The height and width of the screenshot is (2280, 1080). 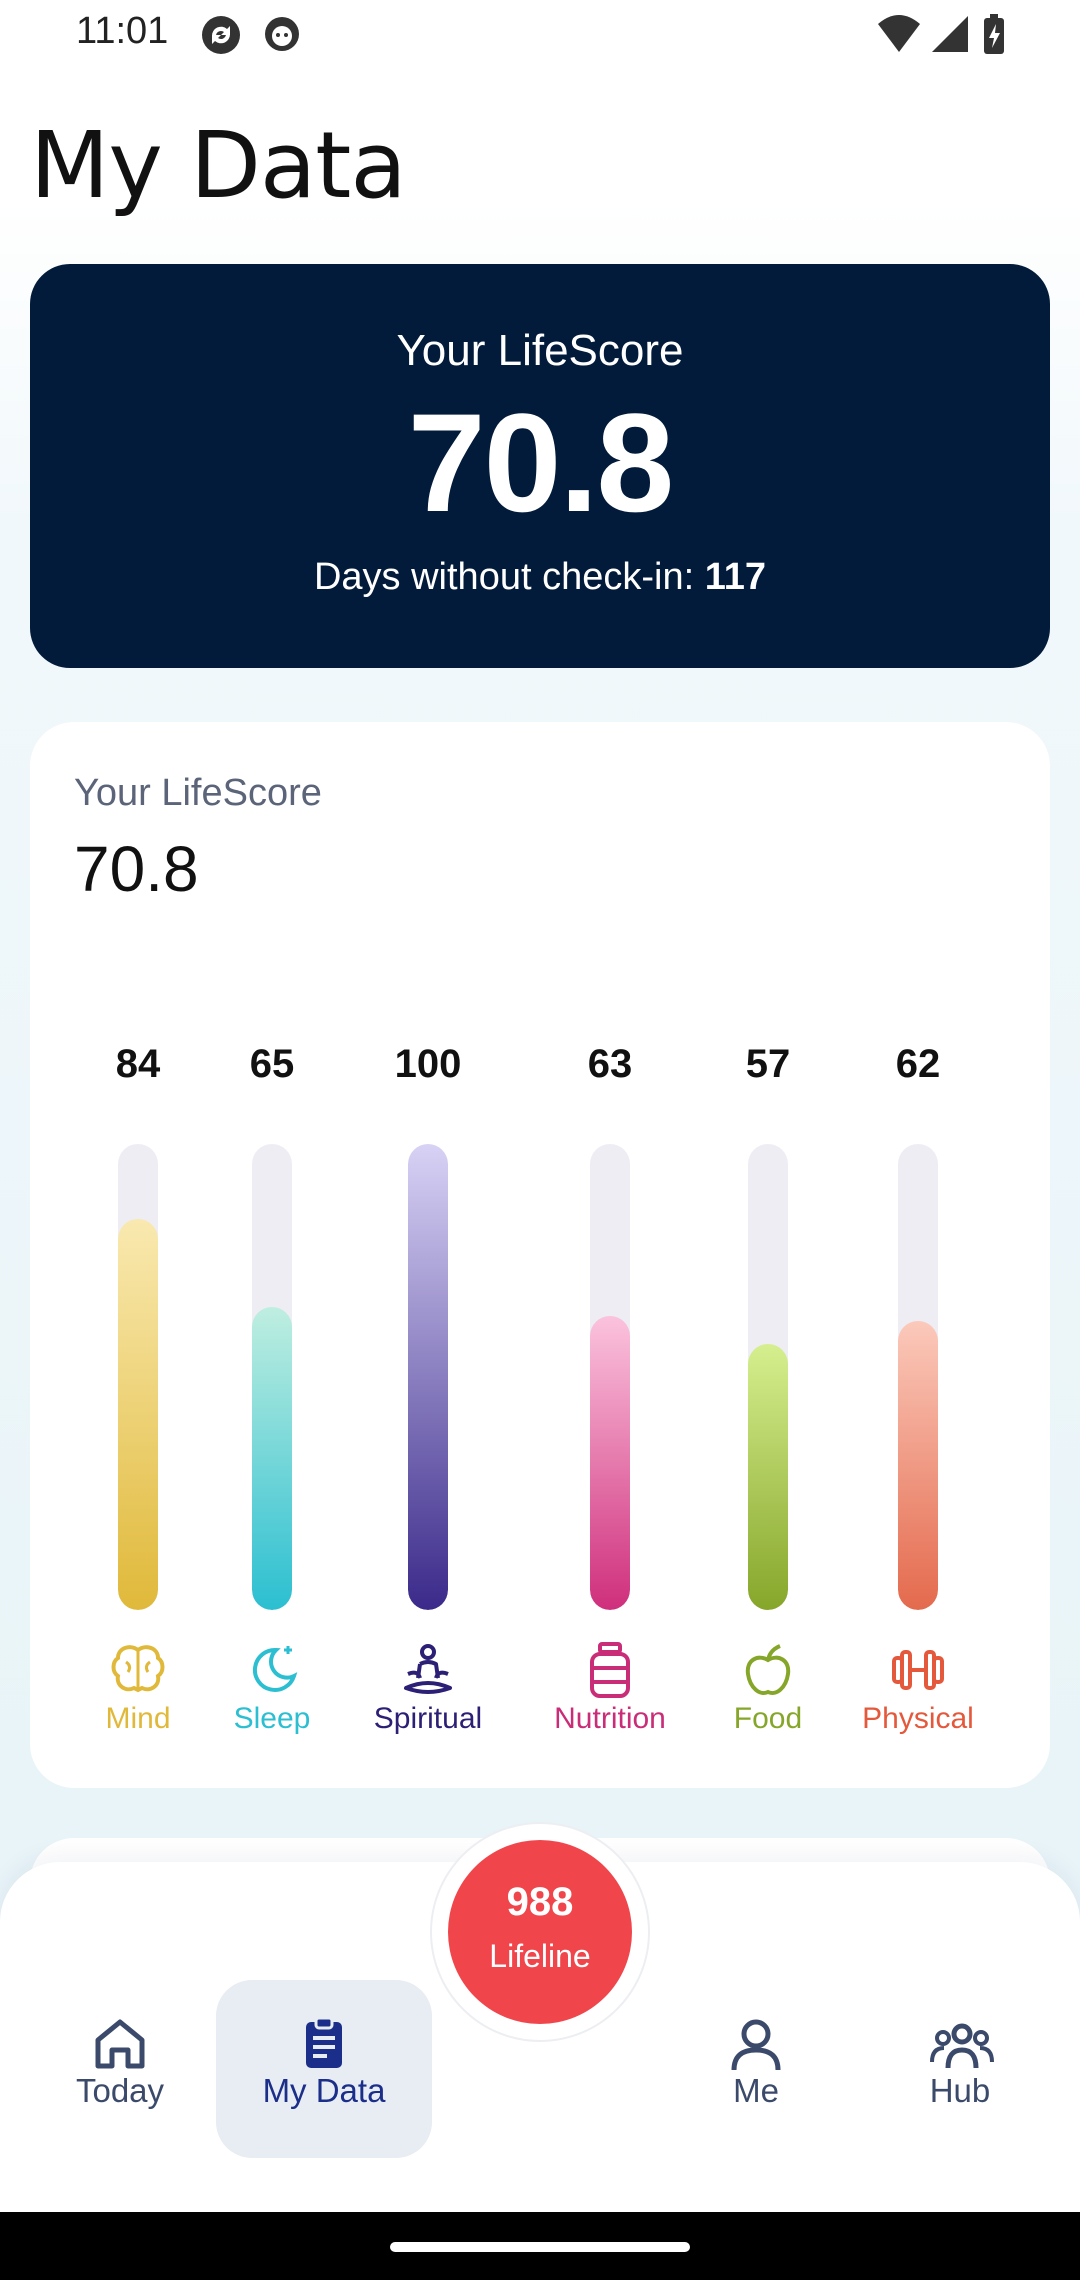 What do you see at coordinates (428, 1670) in the screenshot?
I see `meditation-icon` at bounding box center [428, 1670].